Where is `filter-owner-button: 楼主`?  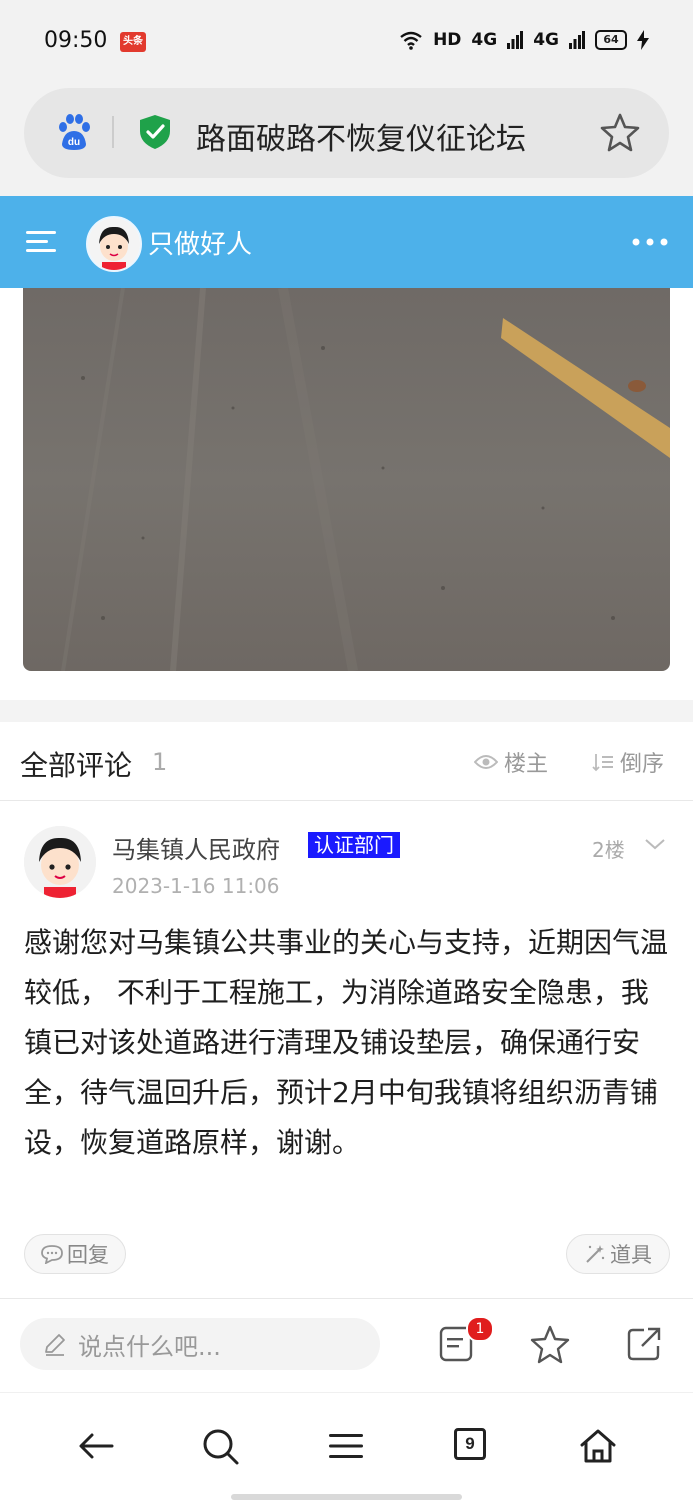 filter-owner-button: 楼主 is located at coordinates (511, 762).